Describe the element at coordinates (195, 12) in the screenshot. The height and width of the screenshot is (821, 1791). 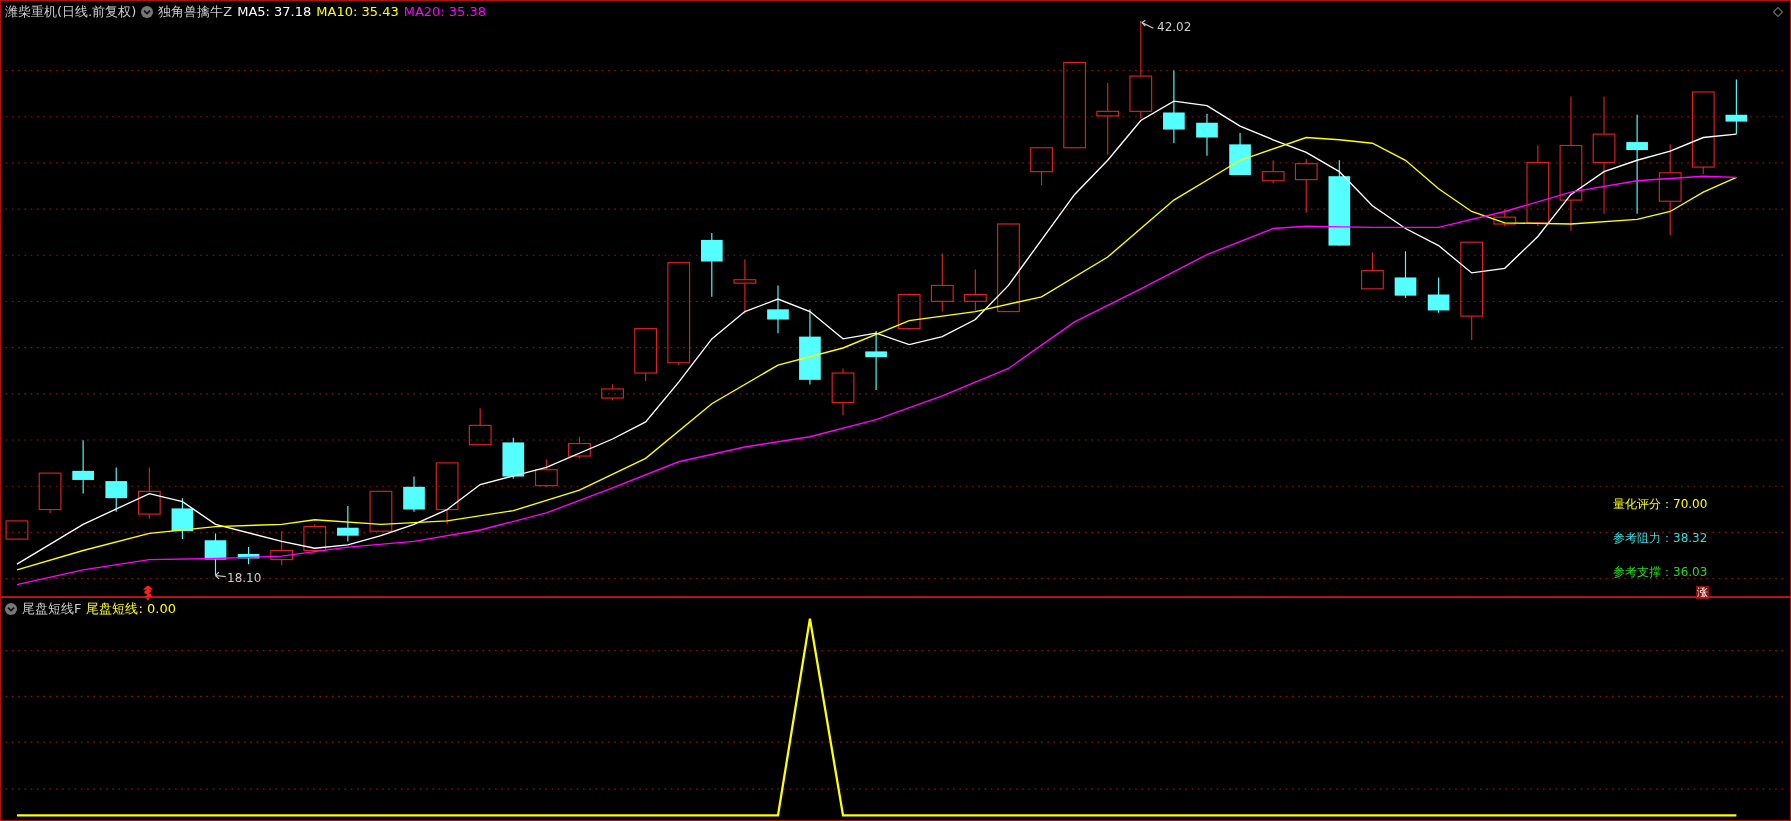
I see `indicator-name: 独角兽擒牛Z` at that location.